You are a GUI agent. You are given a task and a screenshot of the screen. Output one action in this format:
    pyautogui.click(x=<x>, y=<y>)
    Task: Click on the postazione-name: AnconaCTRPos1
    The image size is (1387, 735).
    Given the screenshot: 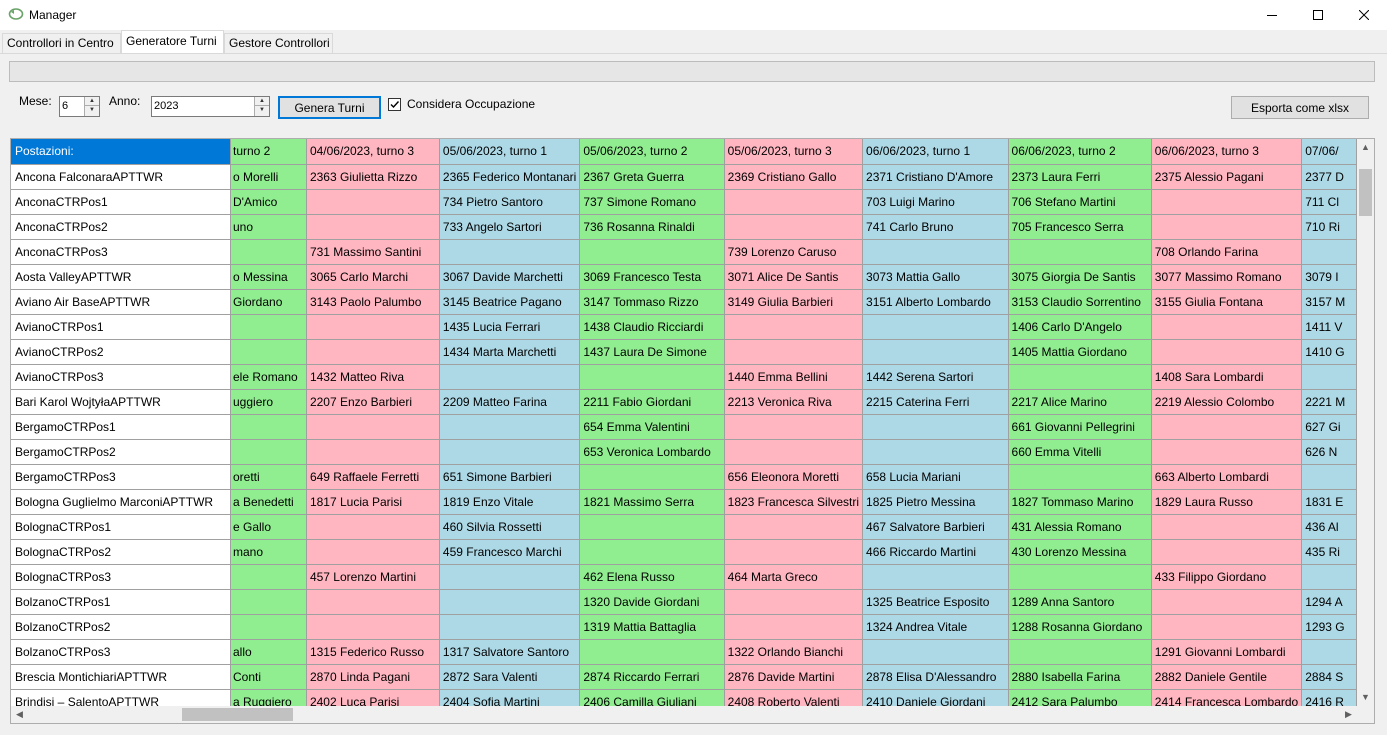 What is the action you would take?
    pyautogui.click(x=121, y=202)
    